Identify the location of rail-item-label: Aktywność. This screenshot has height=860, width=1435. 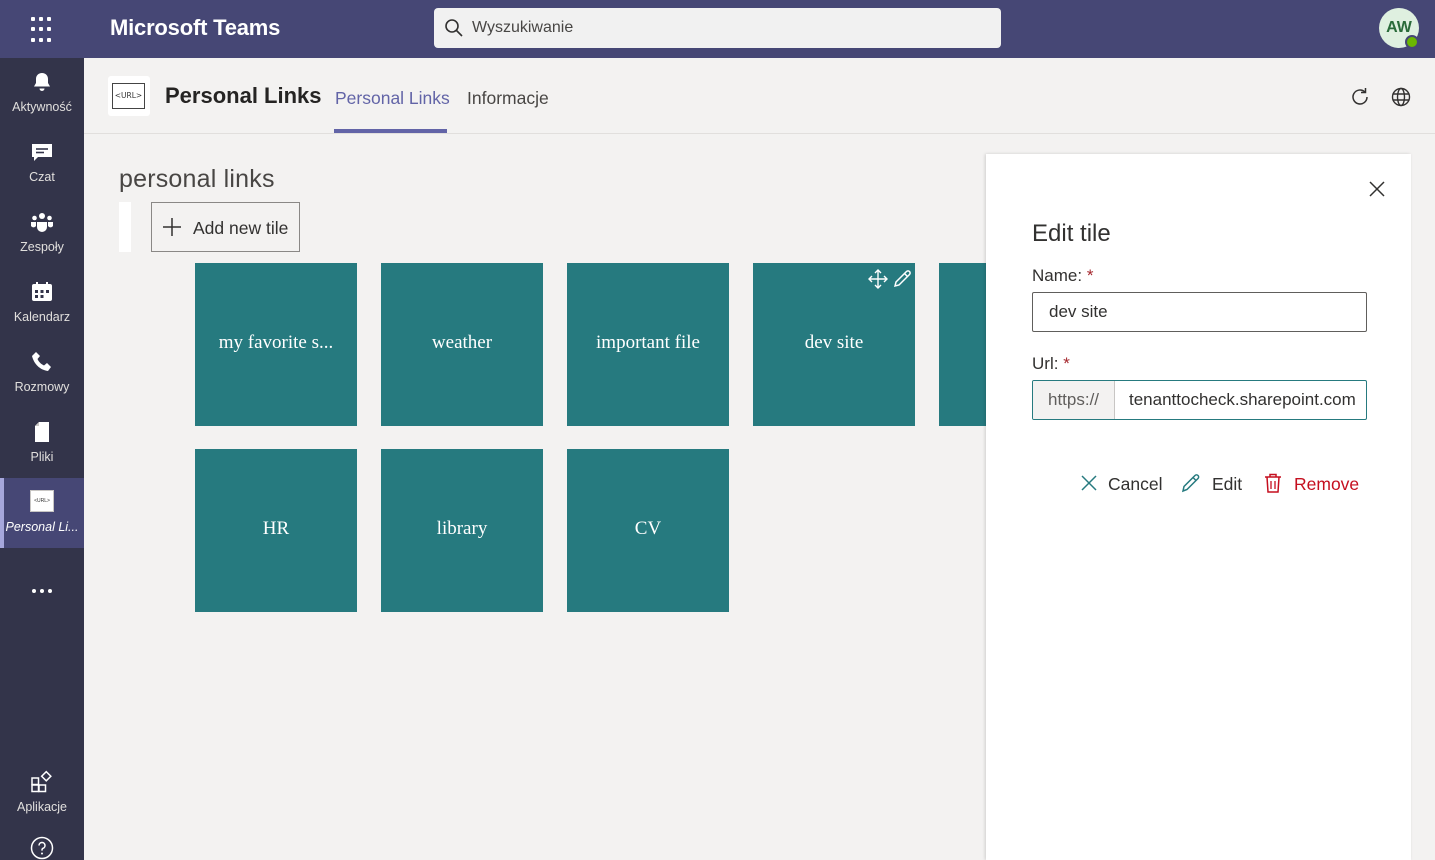
(42, 107).